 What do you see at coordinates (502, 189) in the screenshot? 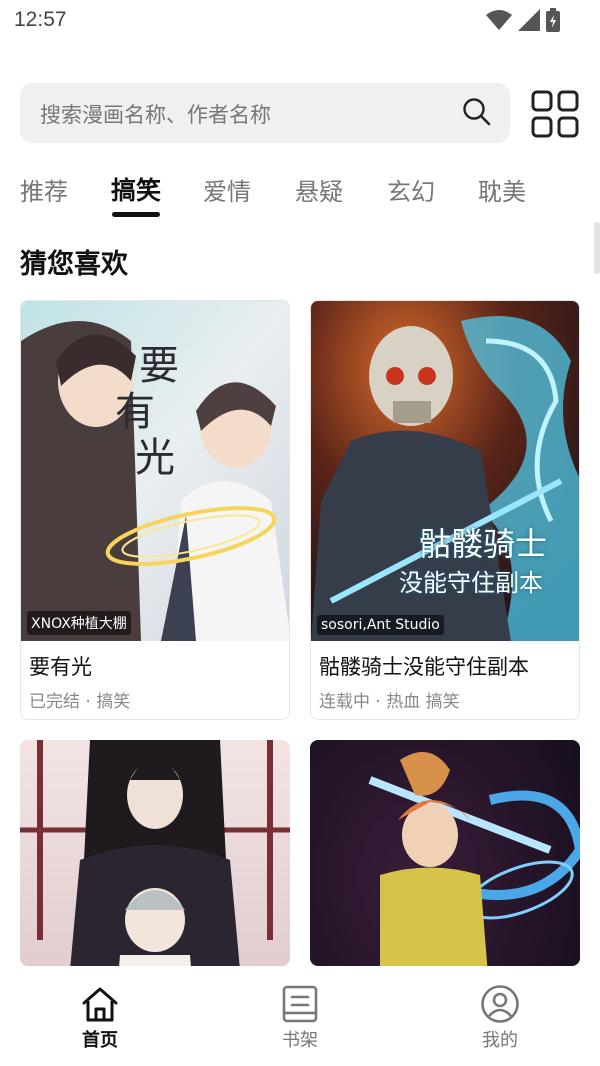
I see `tab-bl: 耽美` at bounding box center [502, 189].